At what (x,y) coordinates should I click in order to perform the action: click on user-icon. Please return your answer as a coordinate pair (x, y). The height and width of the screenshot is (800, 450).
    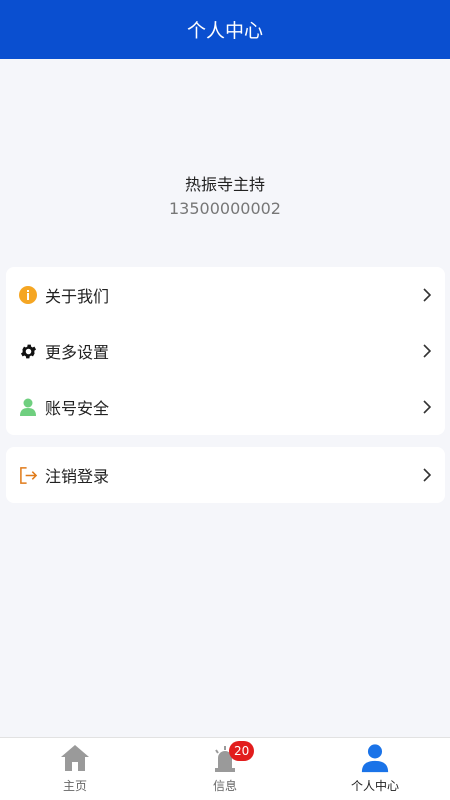
    Looking at the image, I should click on (28, 407).